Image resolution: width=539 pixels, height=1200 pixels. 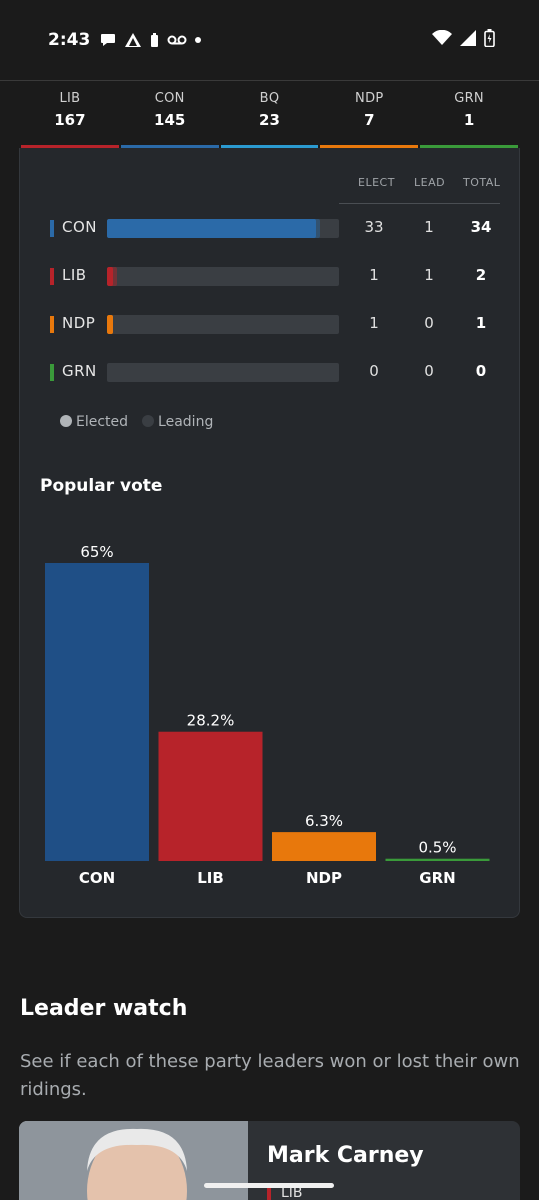 What do you see at coordinates (136, 422) in the screenshot?
I see `bar-legend: Elected Leading` at bounding box center [136, 422].